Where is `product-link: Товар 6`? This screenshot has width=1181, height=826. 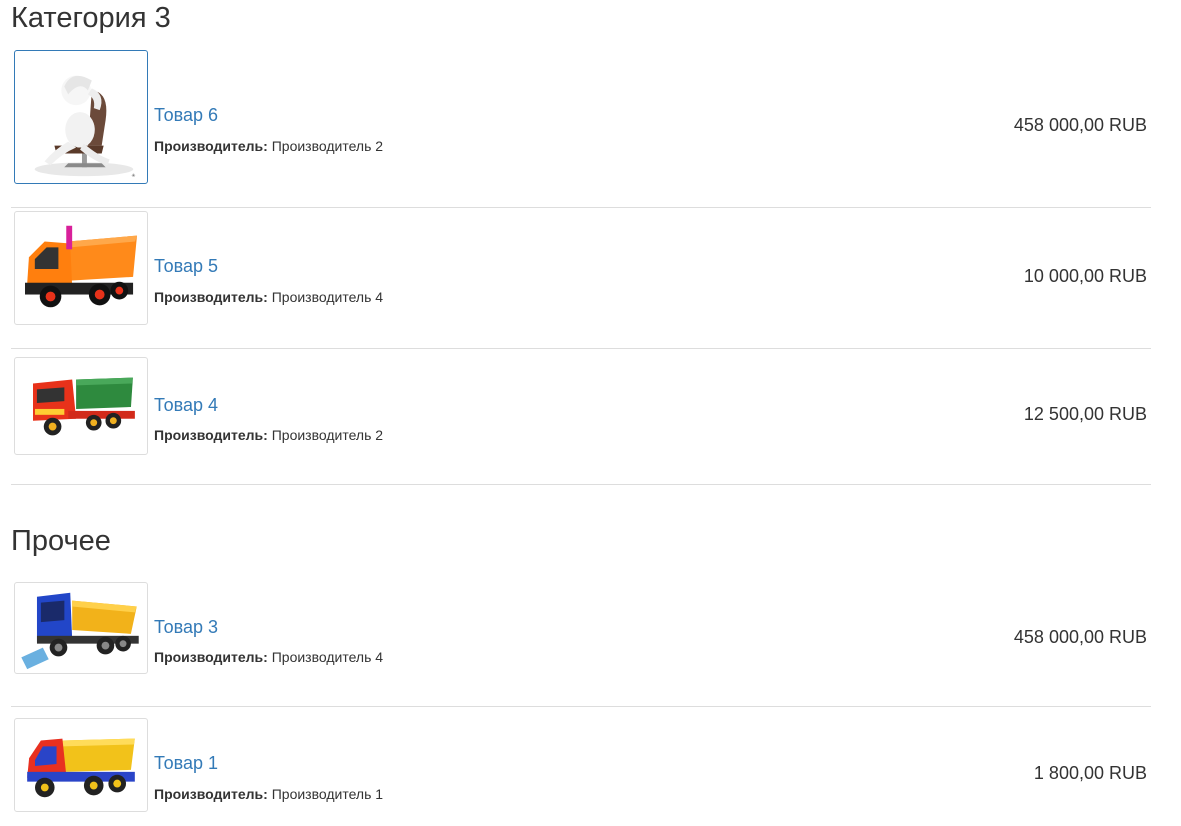
product-link: Товар 6 is located at coordinates (186, 115).